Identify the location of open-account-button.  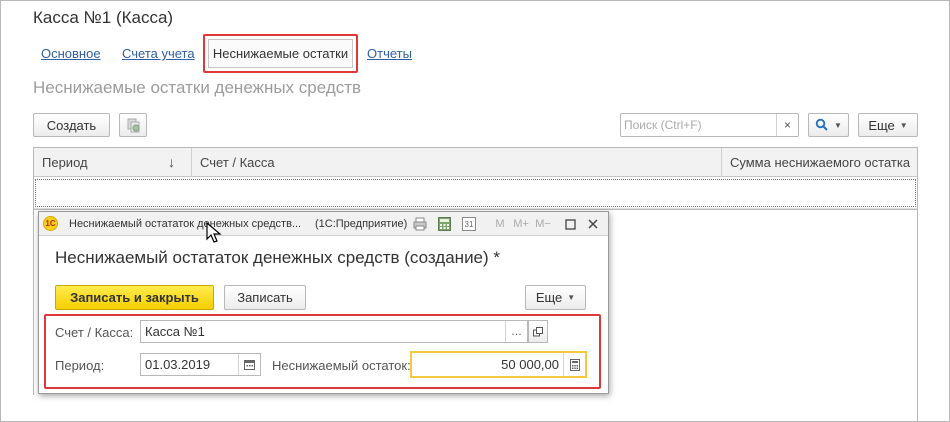
(538, 331).